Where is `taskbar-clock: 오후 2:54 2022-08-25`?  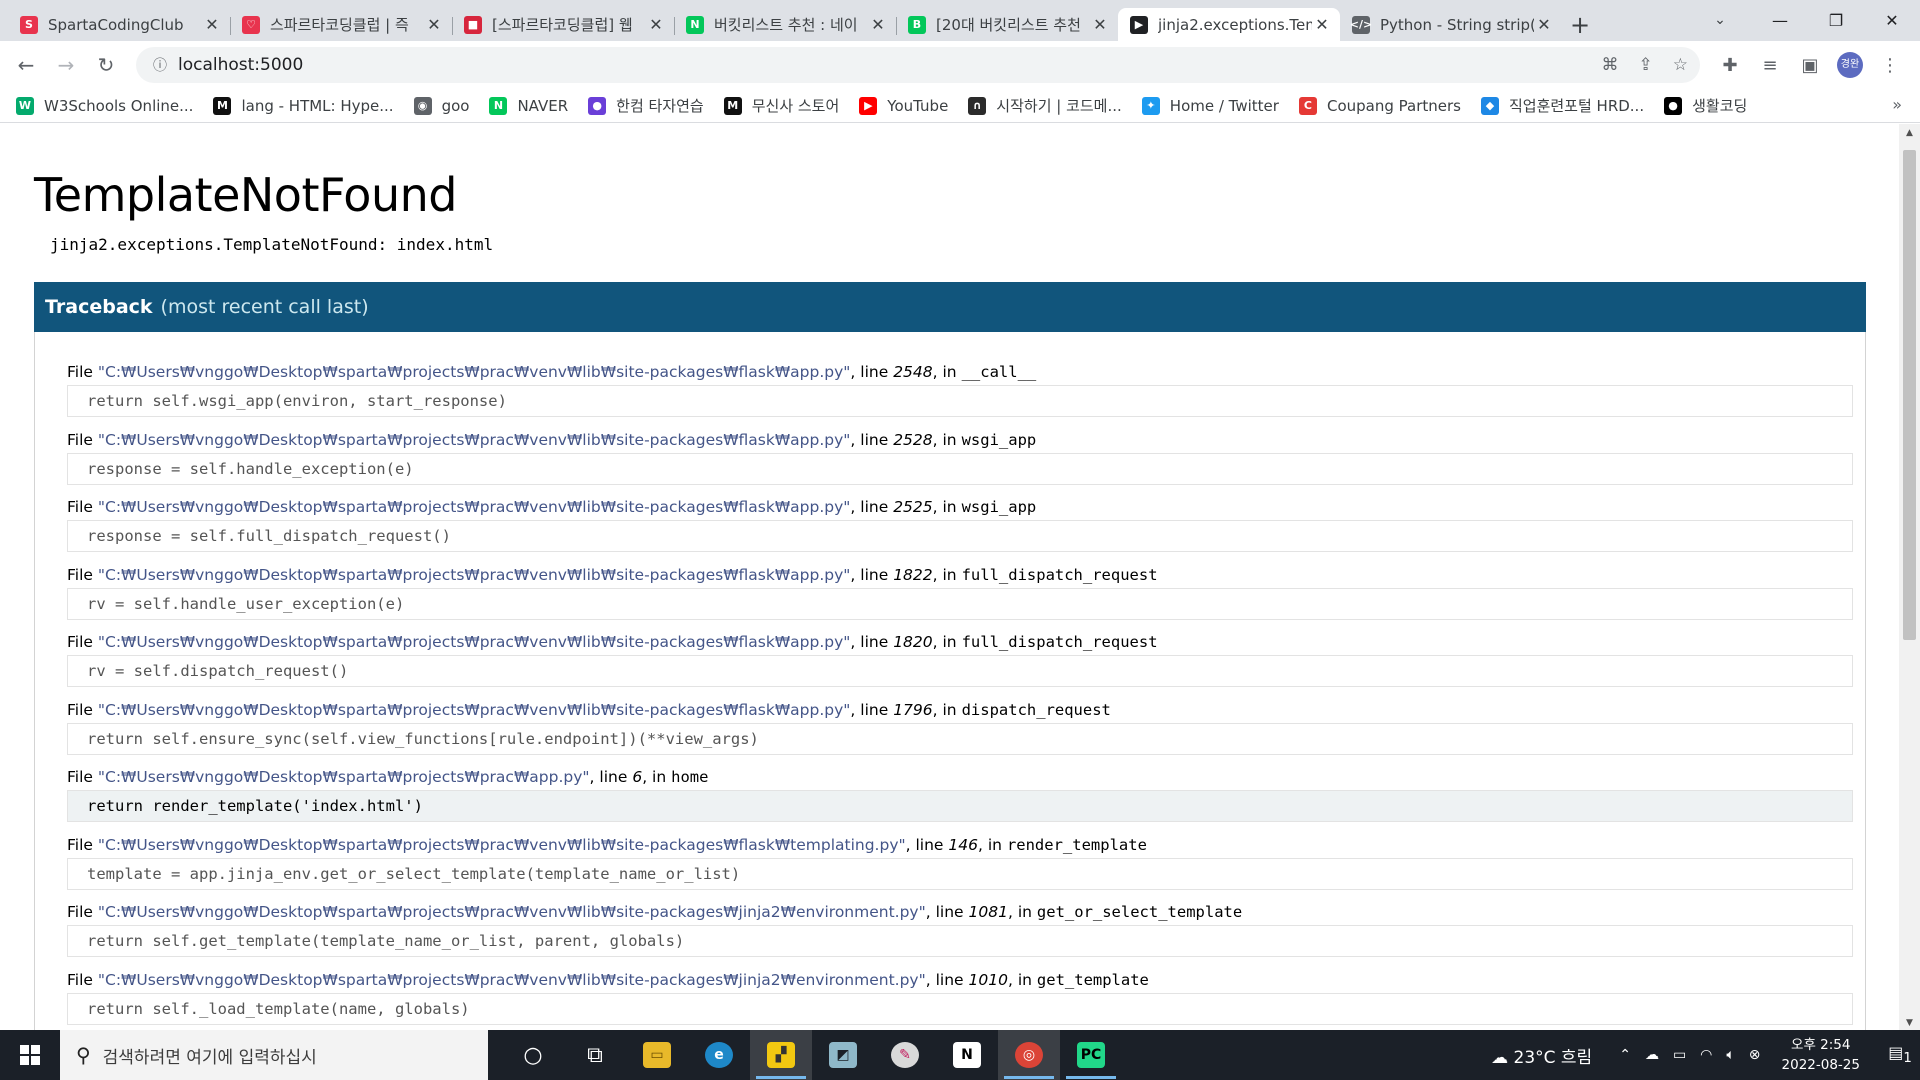
taskbar-clock: 오후 2:54 2022-08-25 is located at coordinates (1821, 1055).